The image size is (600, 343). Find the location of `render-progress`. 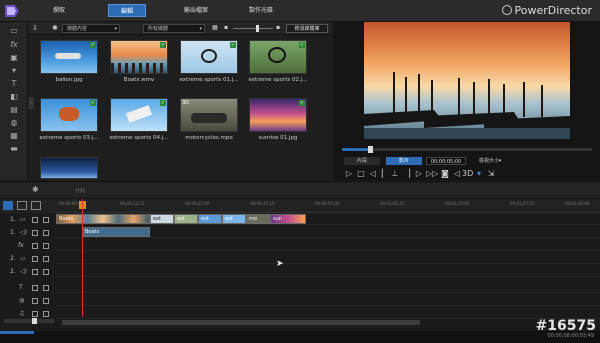

render-progress is located at coordinates (17, 332).